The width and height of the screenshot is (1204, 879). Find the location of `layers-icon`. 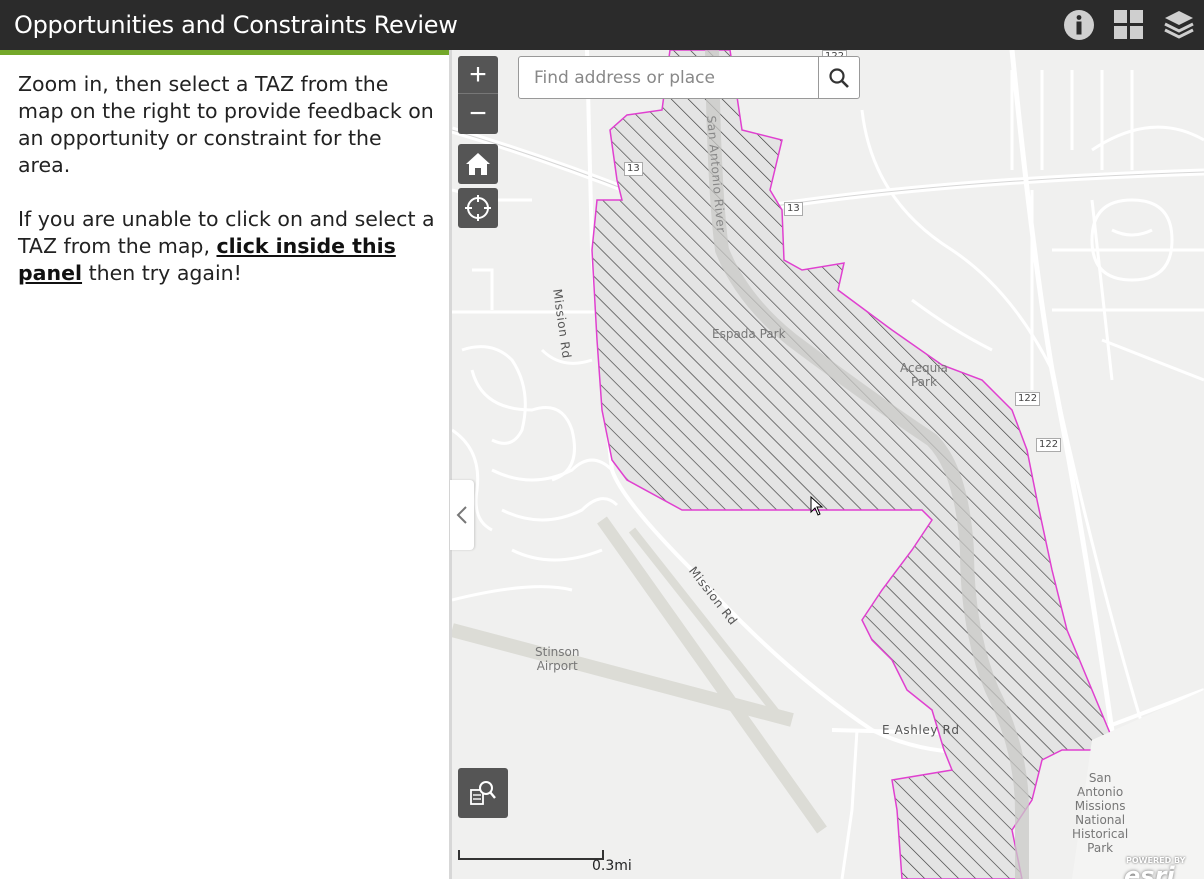

layers-icon is located at coordinates (1179, 25).